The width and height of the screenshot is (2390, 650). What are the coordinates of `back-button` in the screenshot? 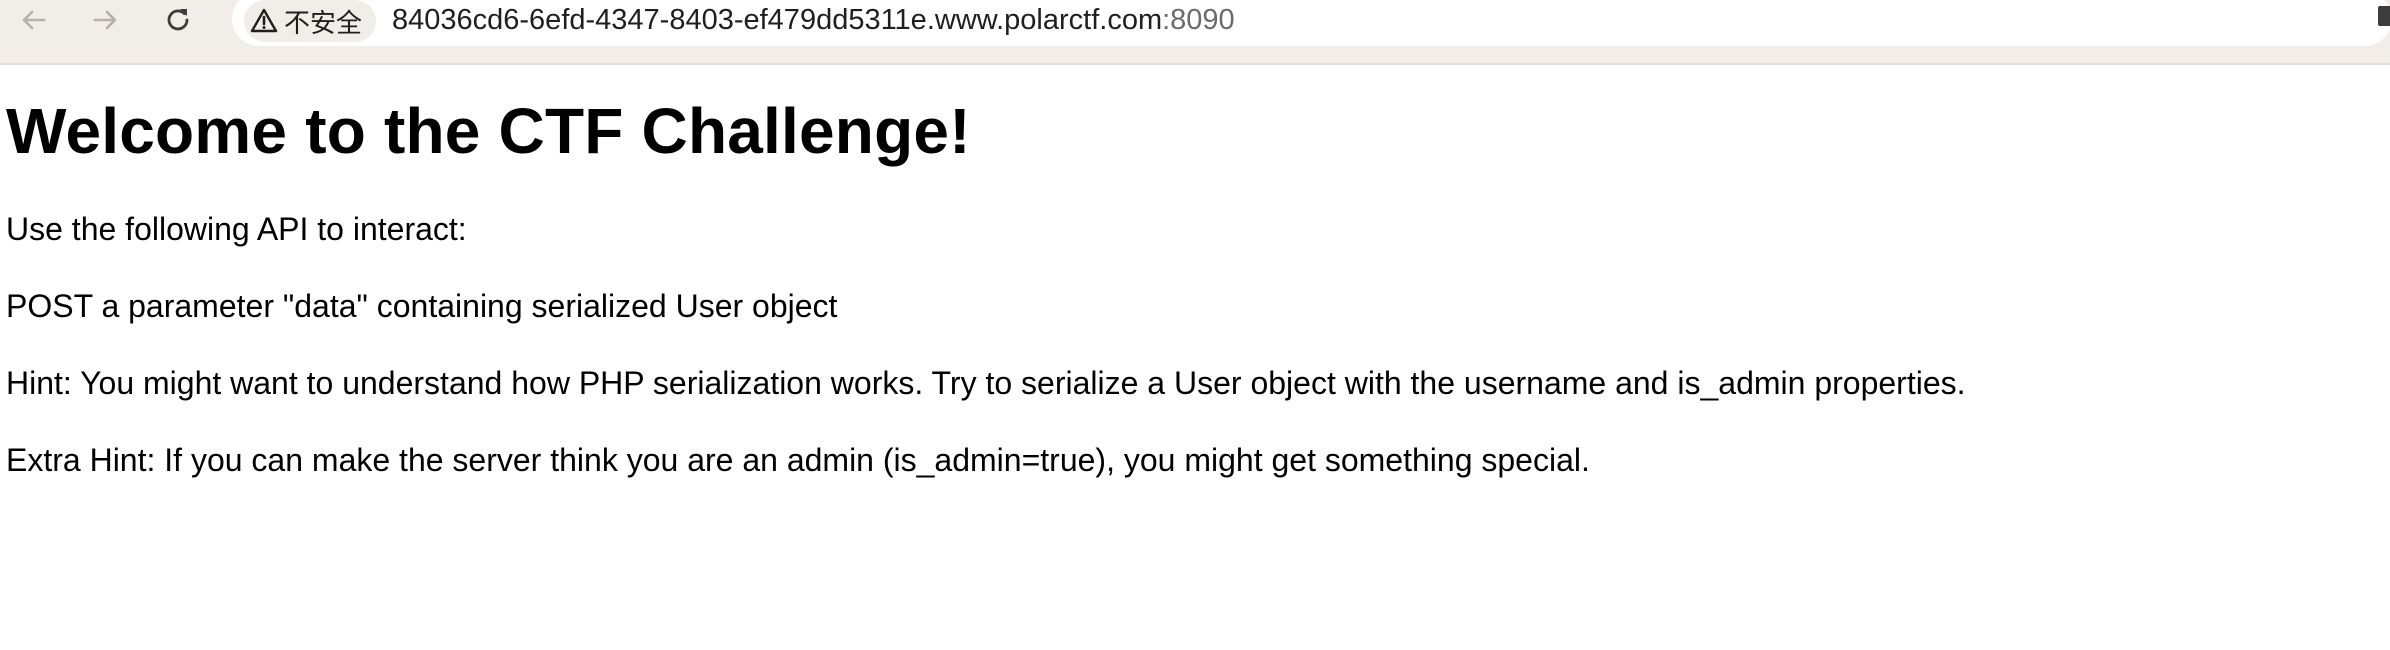 It's located at (34, 20).